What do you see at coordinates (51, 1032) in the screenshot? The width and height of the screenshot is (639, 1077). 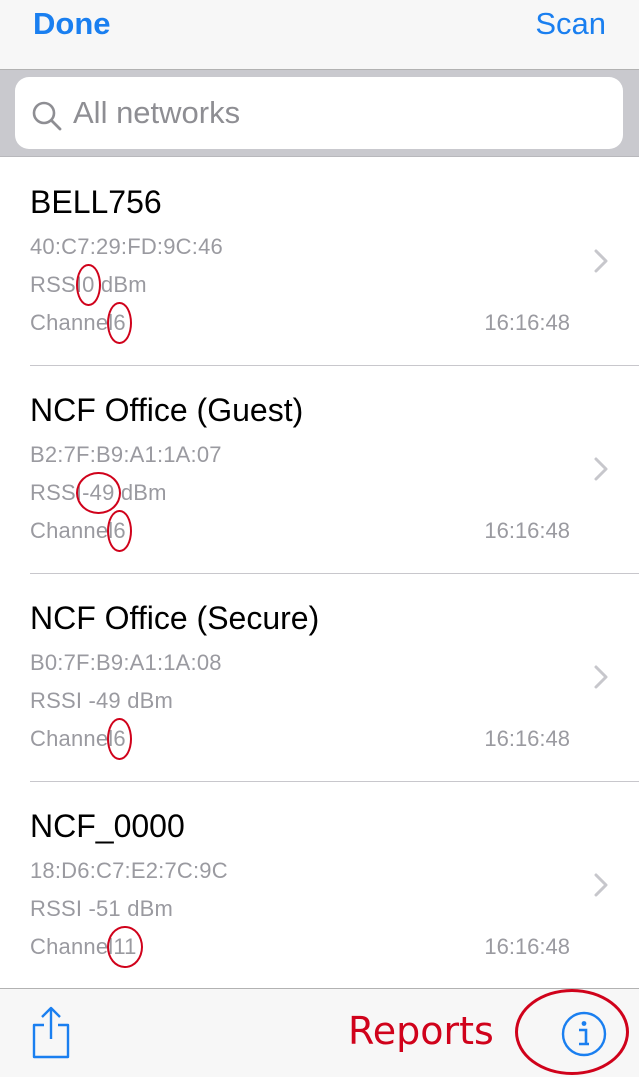 I see `share-icon` at bounding box center [51, 1032].